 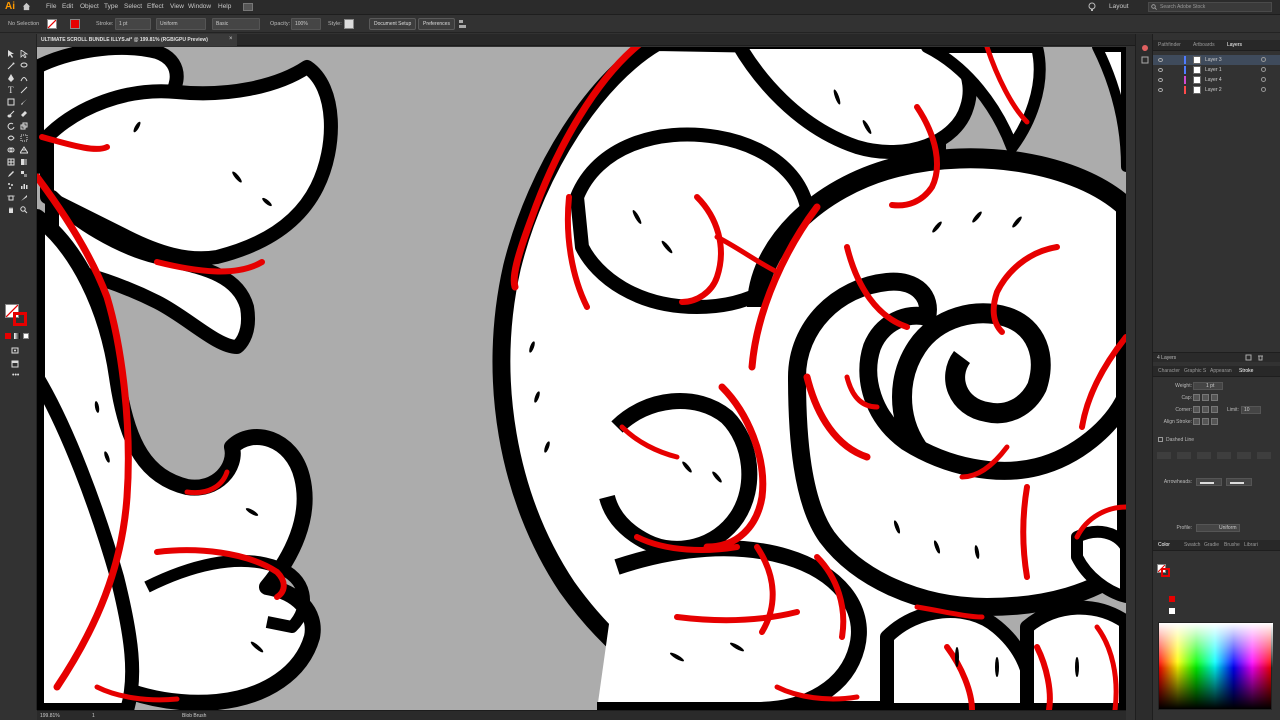 What do you see at coordinates (1208, 386) in the screenshot?
I see `weight-field: 1 pt` at bounding box center [1208, 386].